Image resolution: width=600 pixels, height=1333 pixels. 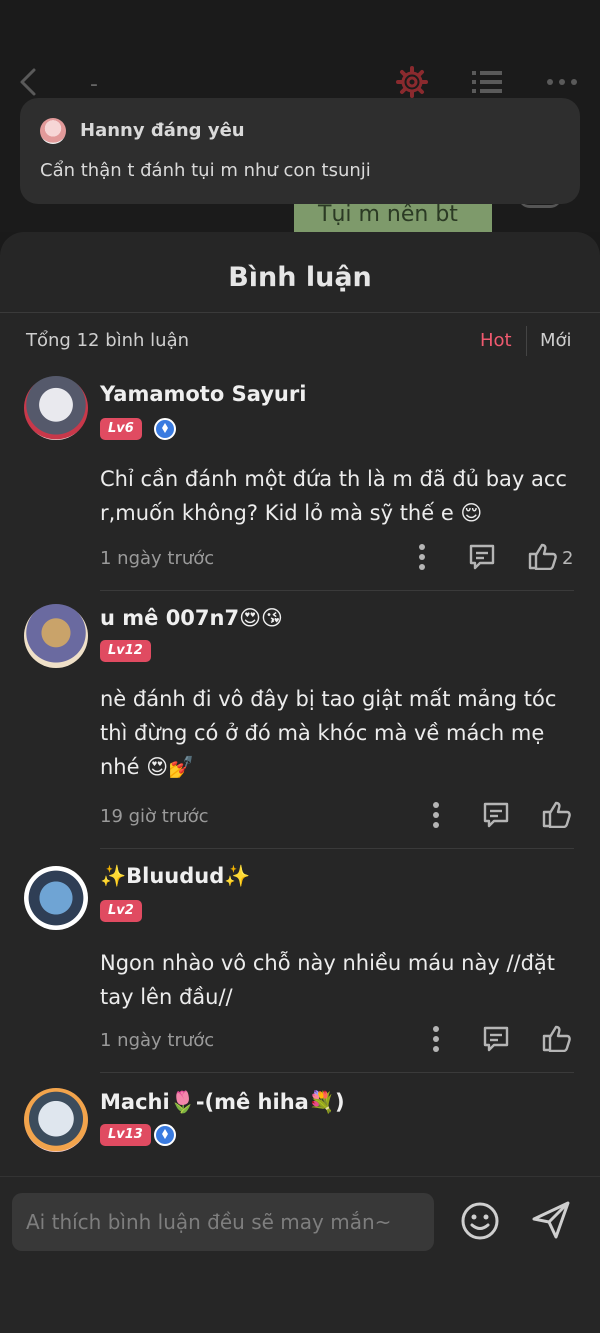 I want to click on comment-username: ✨Bluudud✨, so click(x=175, y=876).